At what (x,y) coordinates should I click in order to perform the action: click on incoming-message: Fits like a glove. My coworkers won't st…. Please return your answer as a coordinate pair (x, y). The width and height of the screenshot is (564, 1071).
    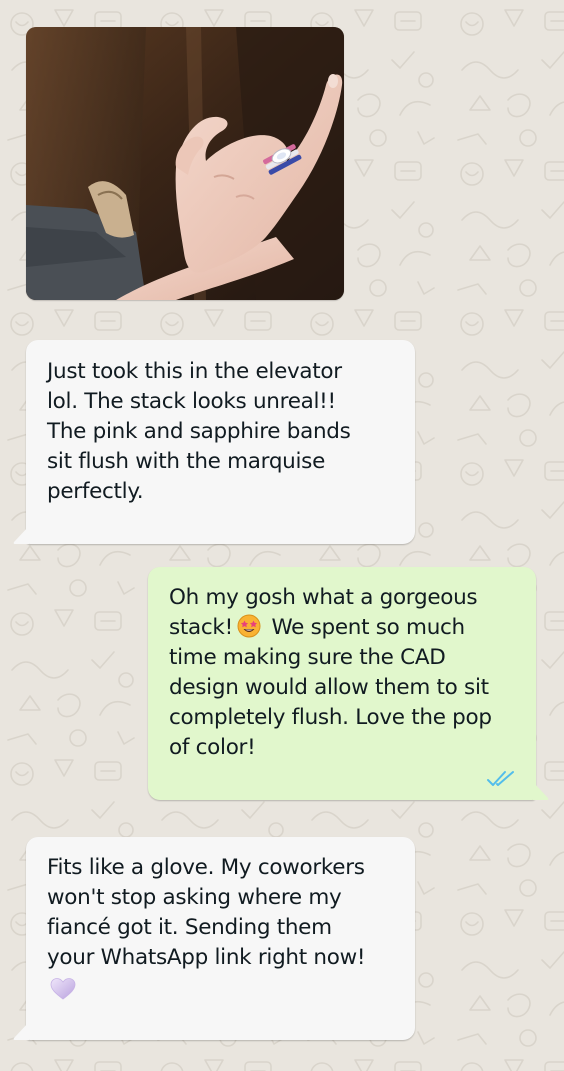
    Looking at the image, I should click on (214, 938).